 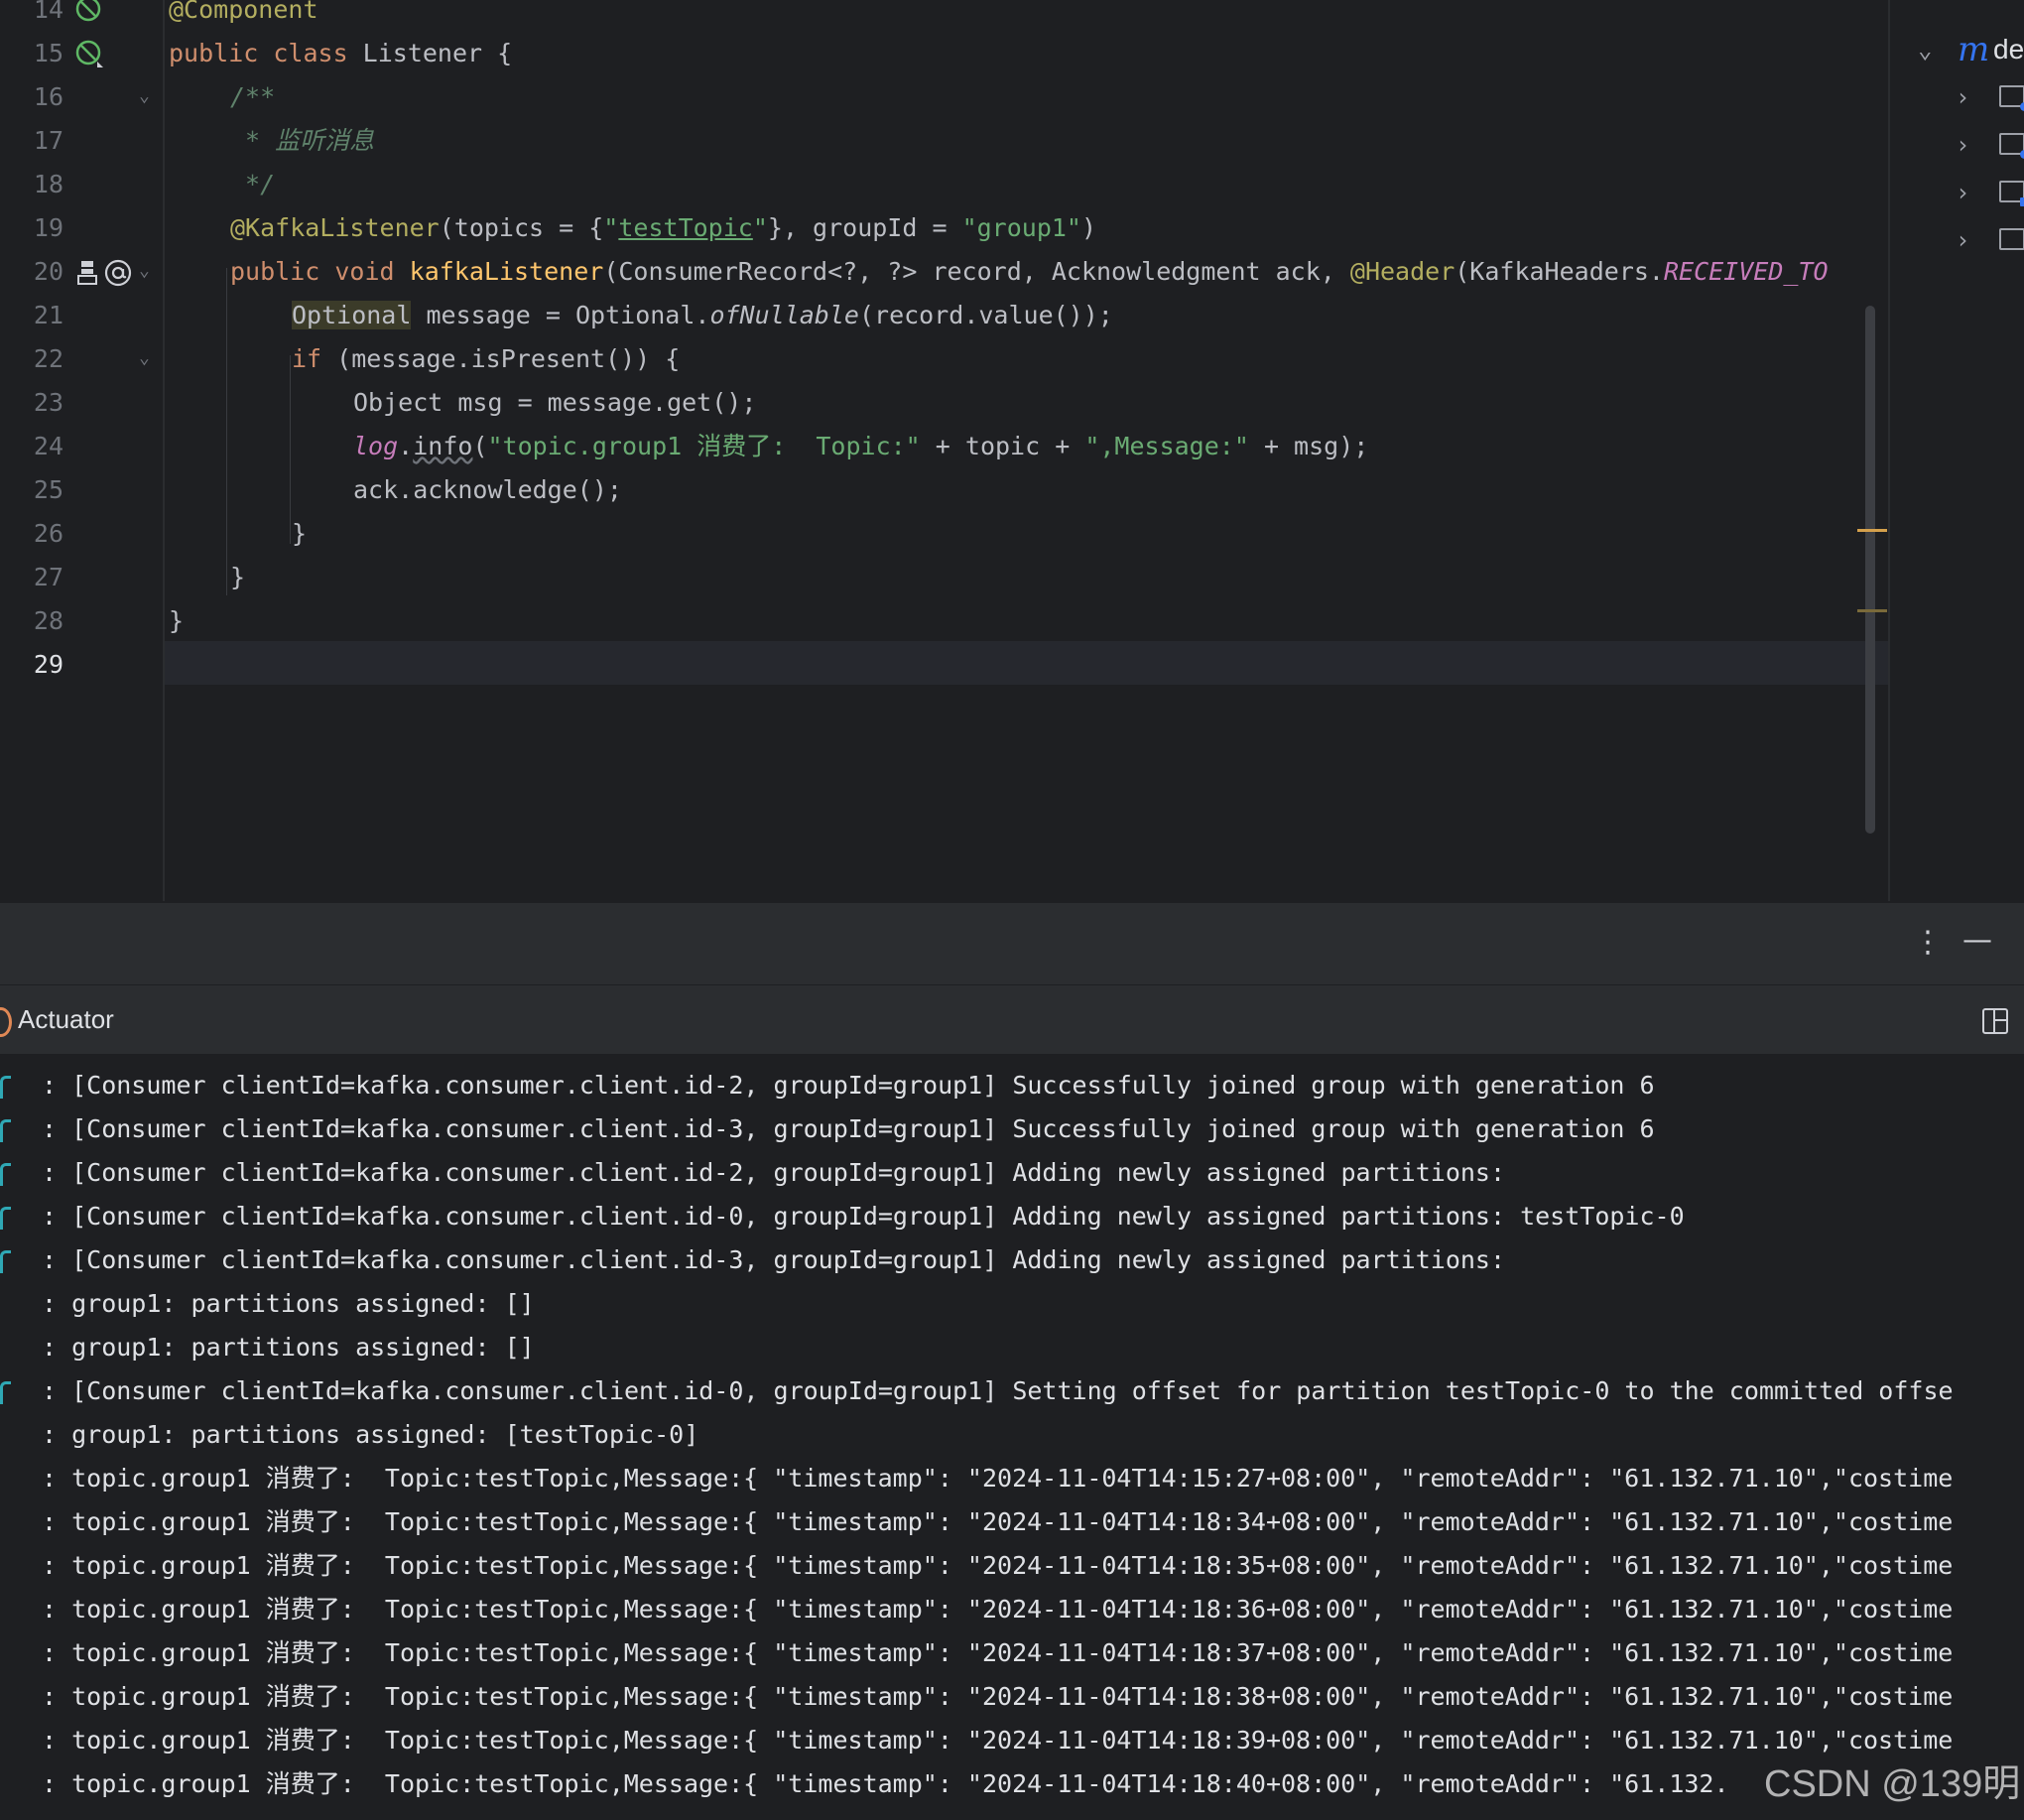 What do you see at coordinates (48, 271) in the screenshot?
I see `line-number: 20` at bounding box center [48, 271].